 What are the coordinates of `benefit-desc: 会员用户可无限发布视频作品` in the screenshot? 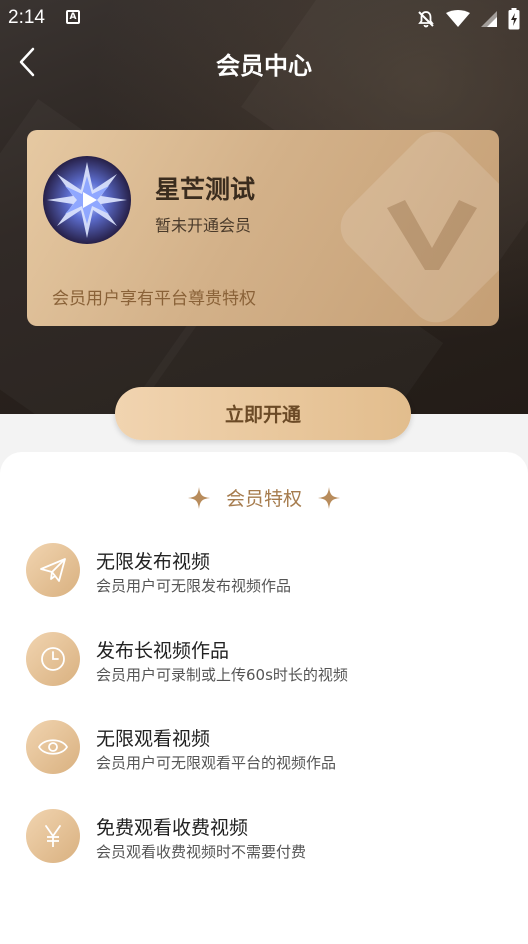 It's located at (194, 586).